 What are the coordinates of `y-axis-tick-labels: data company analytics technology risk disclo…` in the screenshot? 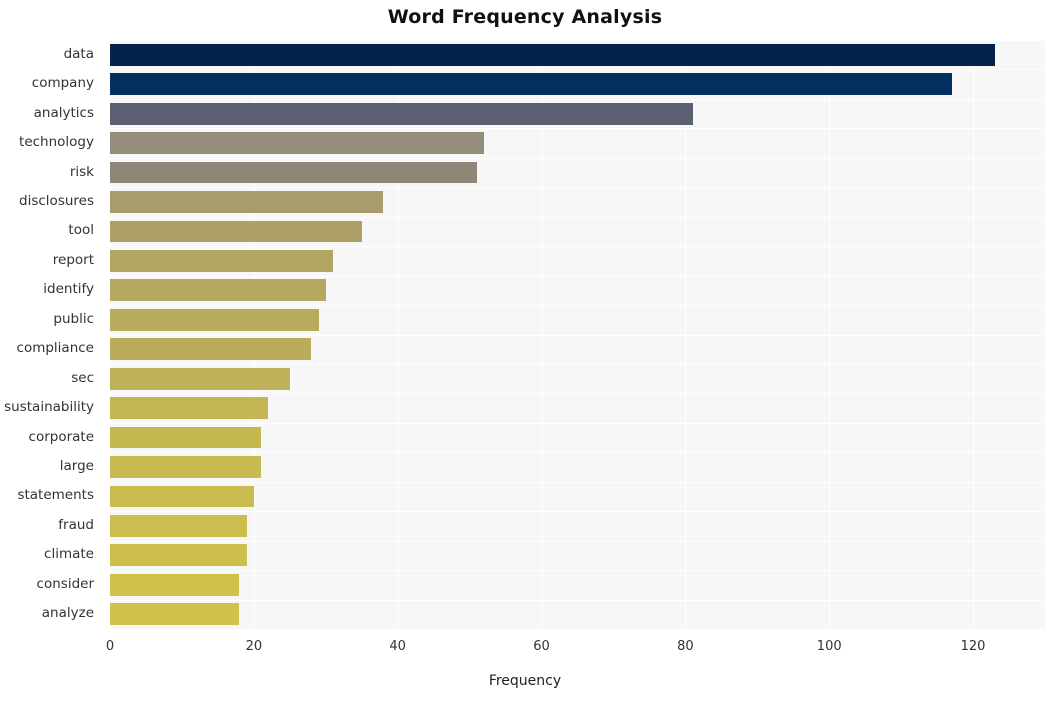 It's located at (51, 334).